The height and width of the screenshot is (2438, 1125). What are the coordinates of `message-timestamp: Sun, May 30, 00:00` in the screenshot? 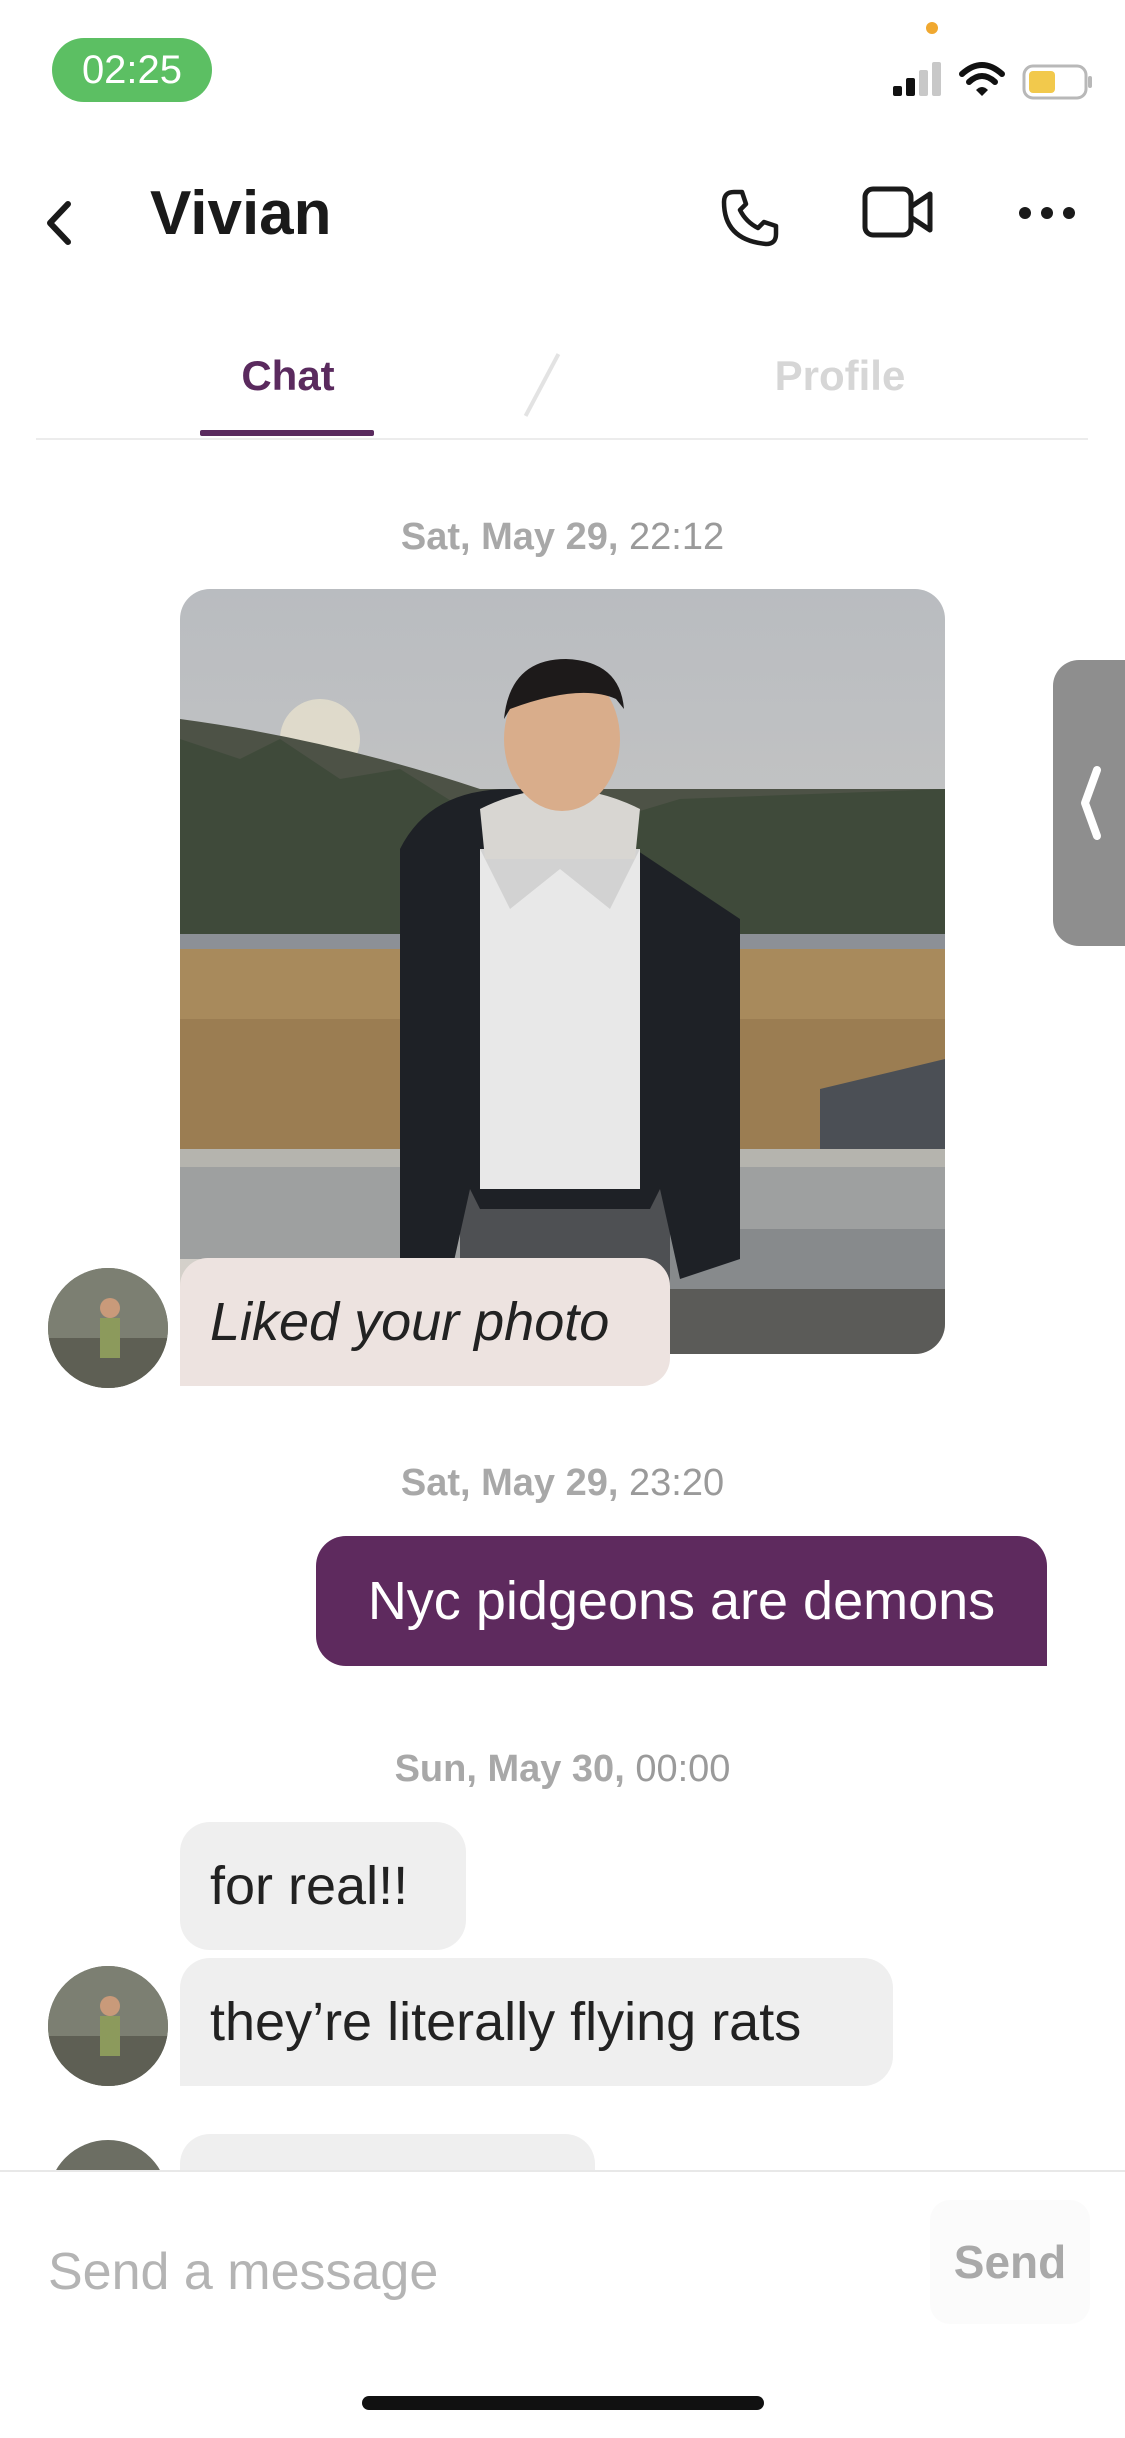 It's located at (562, 1769).